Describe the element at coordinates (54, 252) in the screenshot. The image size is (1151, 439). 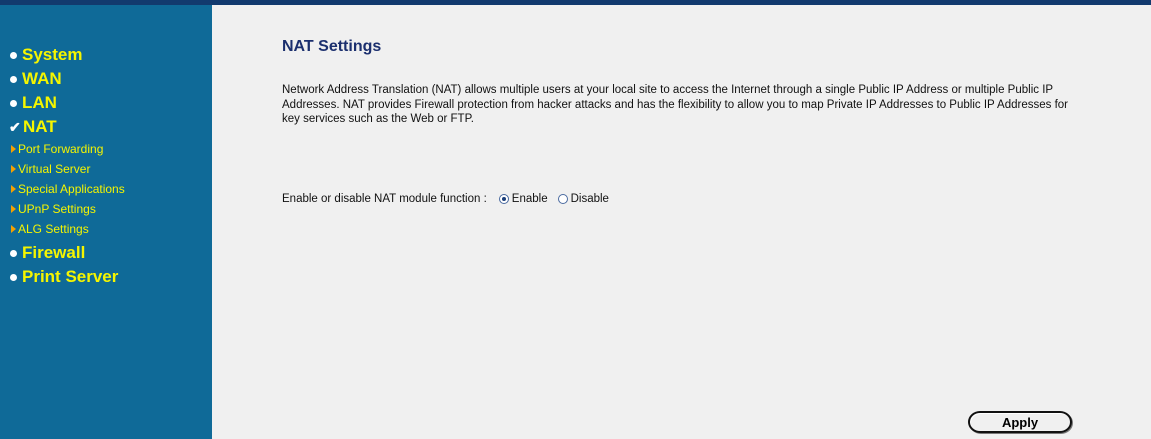
I see `sidebar-item-label: Firewall` at that location.